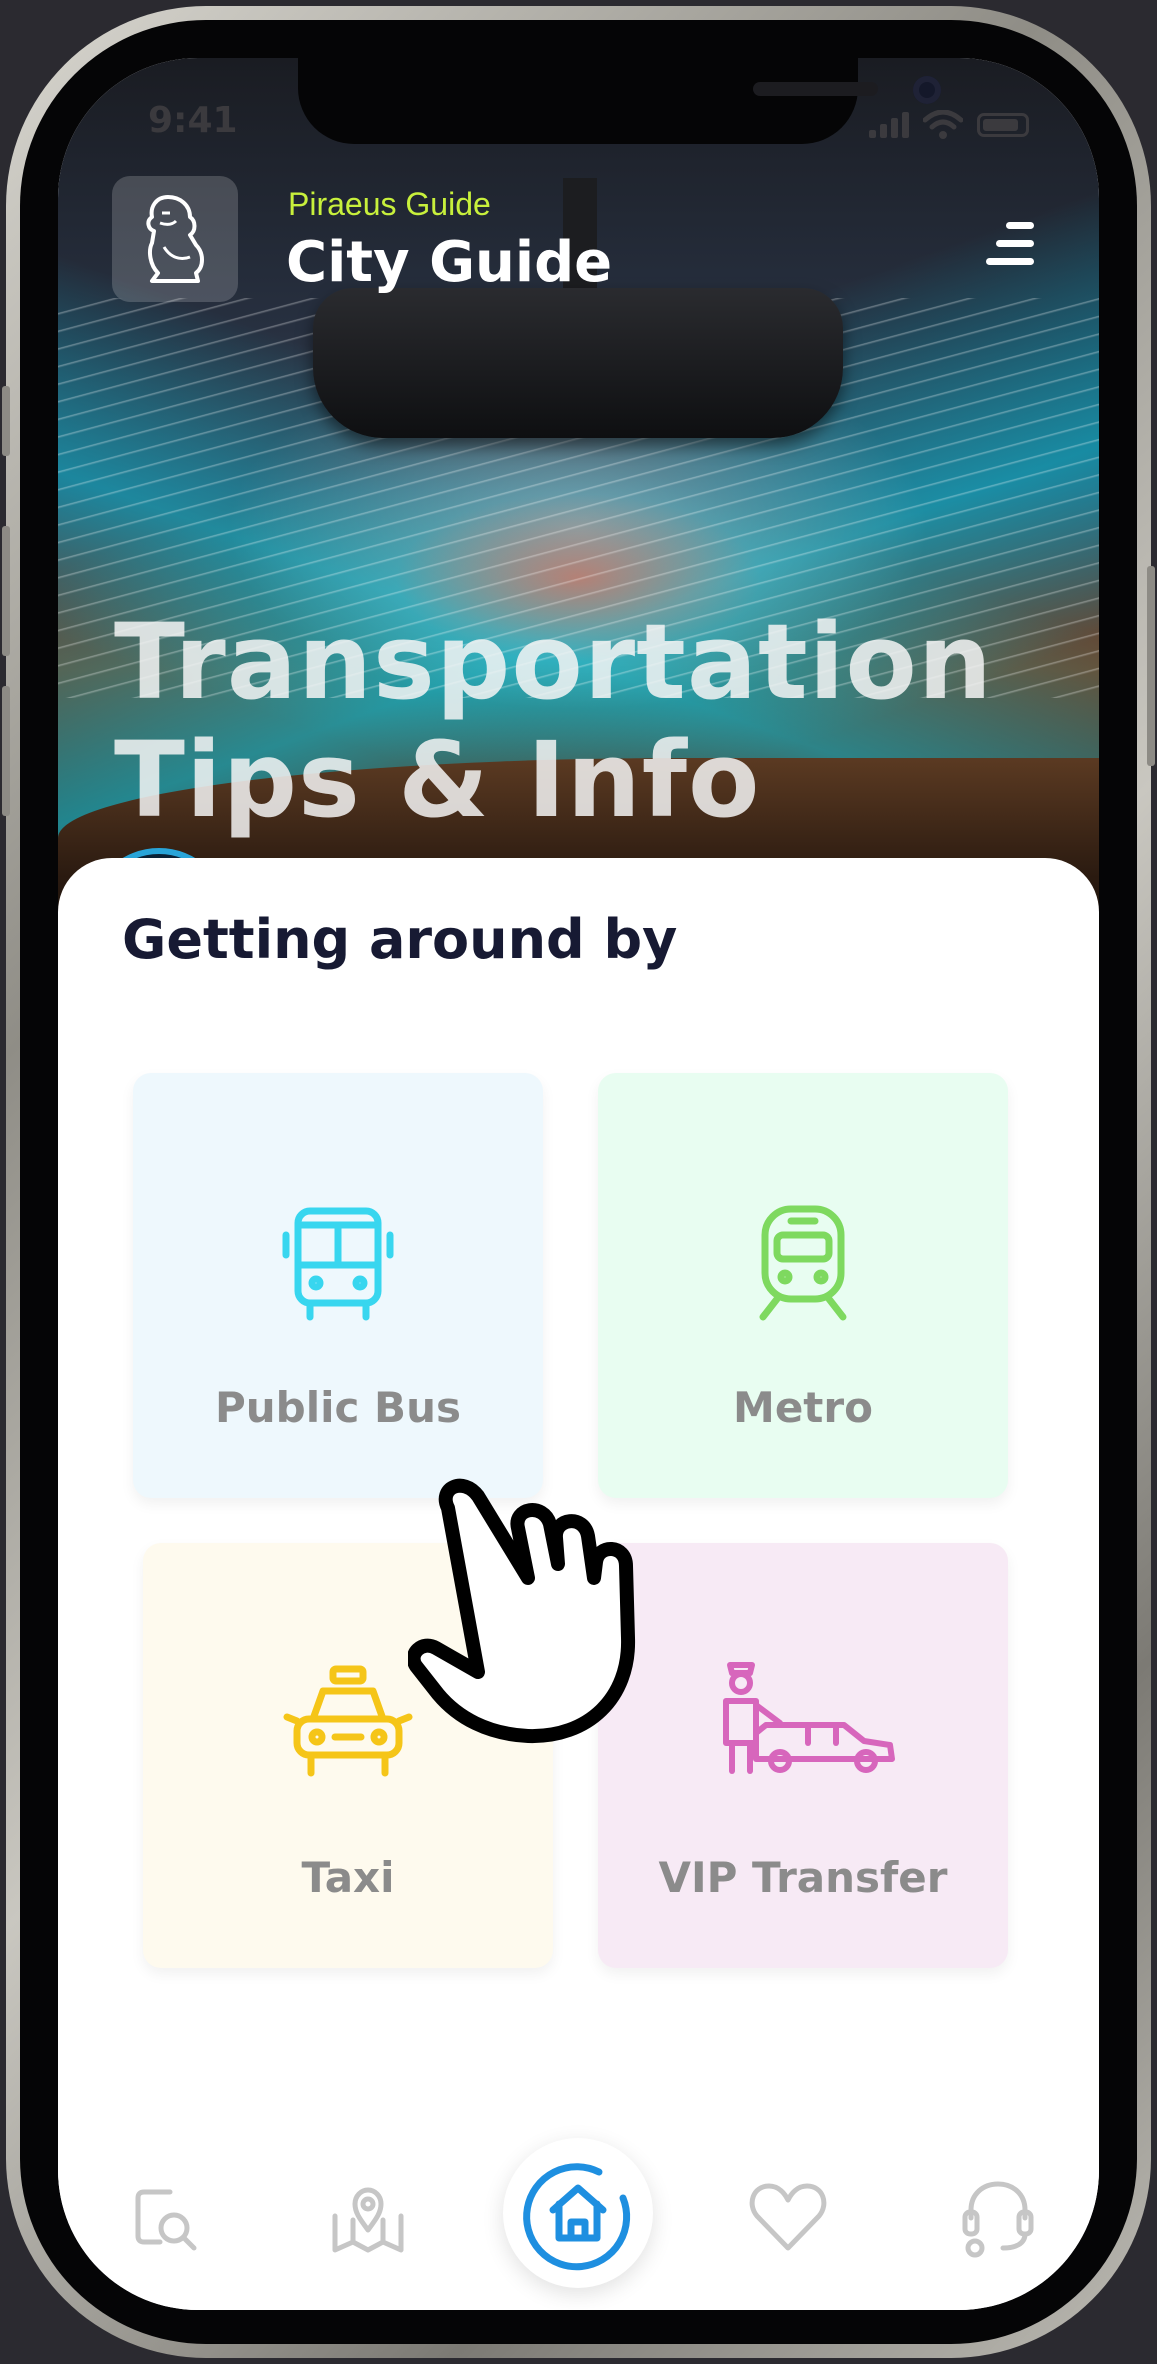 The height and width of the screenshot is (2364, 1157). What do you see at coordinates (943, 124) in the screenshot?
I see `wifi-icon` at bounding box center [943, 124].